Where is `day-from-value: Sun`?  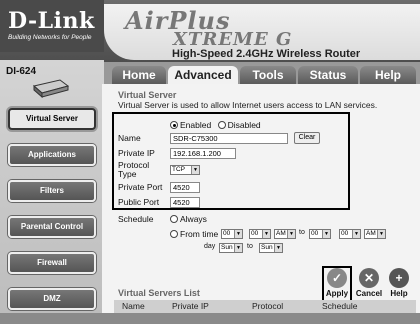
day-from-value: Sun is located at coordinates (227, 247).